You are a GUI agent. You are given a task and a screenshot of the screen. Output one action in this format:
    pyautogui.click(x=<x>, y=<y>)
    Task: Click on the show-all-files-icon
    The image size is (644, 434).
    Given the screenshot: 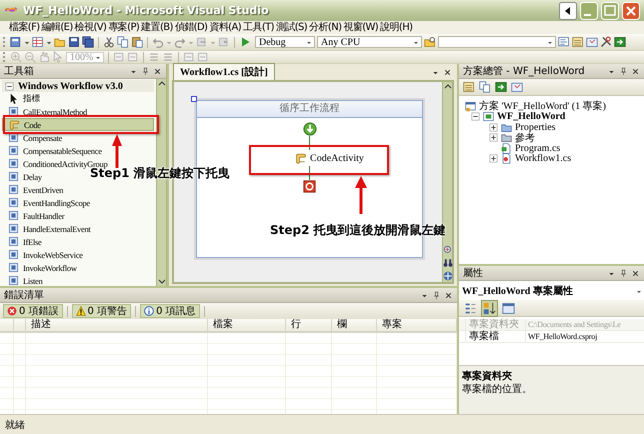 What is the action you would take?
    pyautogui.click(x=485, y=87)
    